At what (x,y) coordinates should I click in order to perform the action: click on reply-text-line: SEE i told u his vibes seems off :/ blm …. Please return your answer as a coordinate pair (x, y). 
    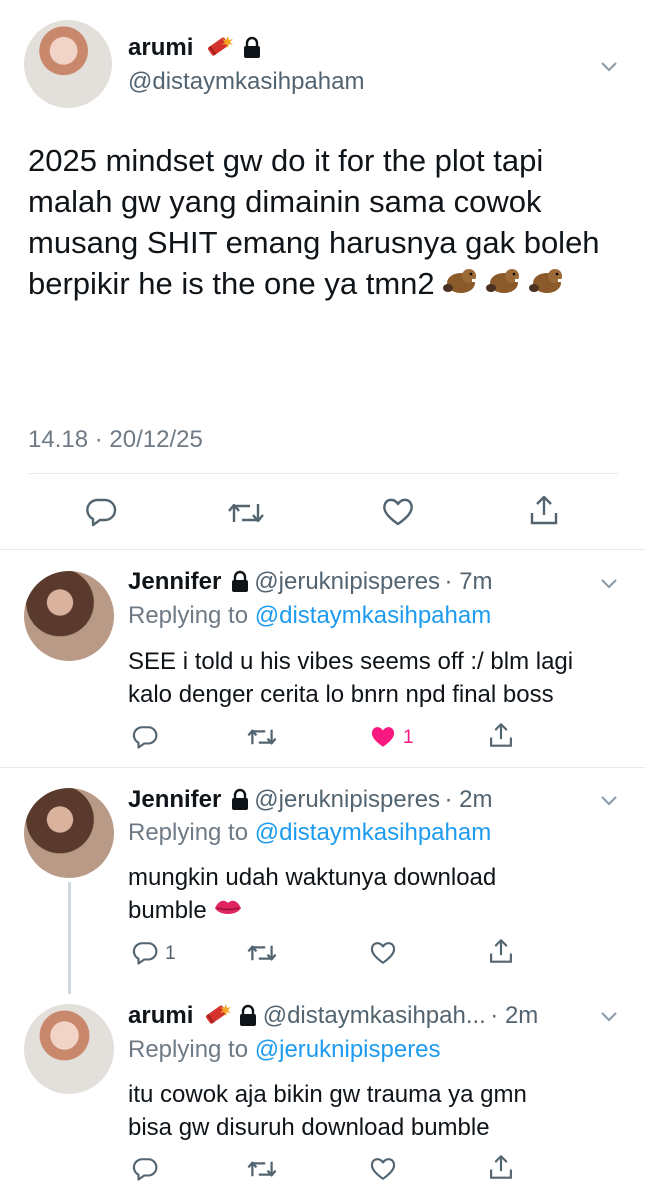
    Looking at the image, I should click on (351, 661).